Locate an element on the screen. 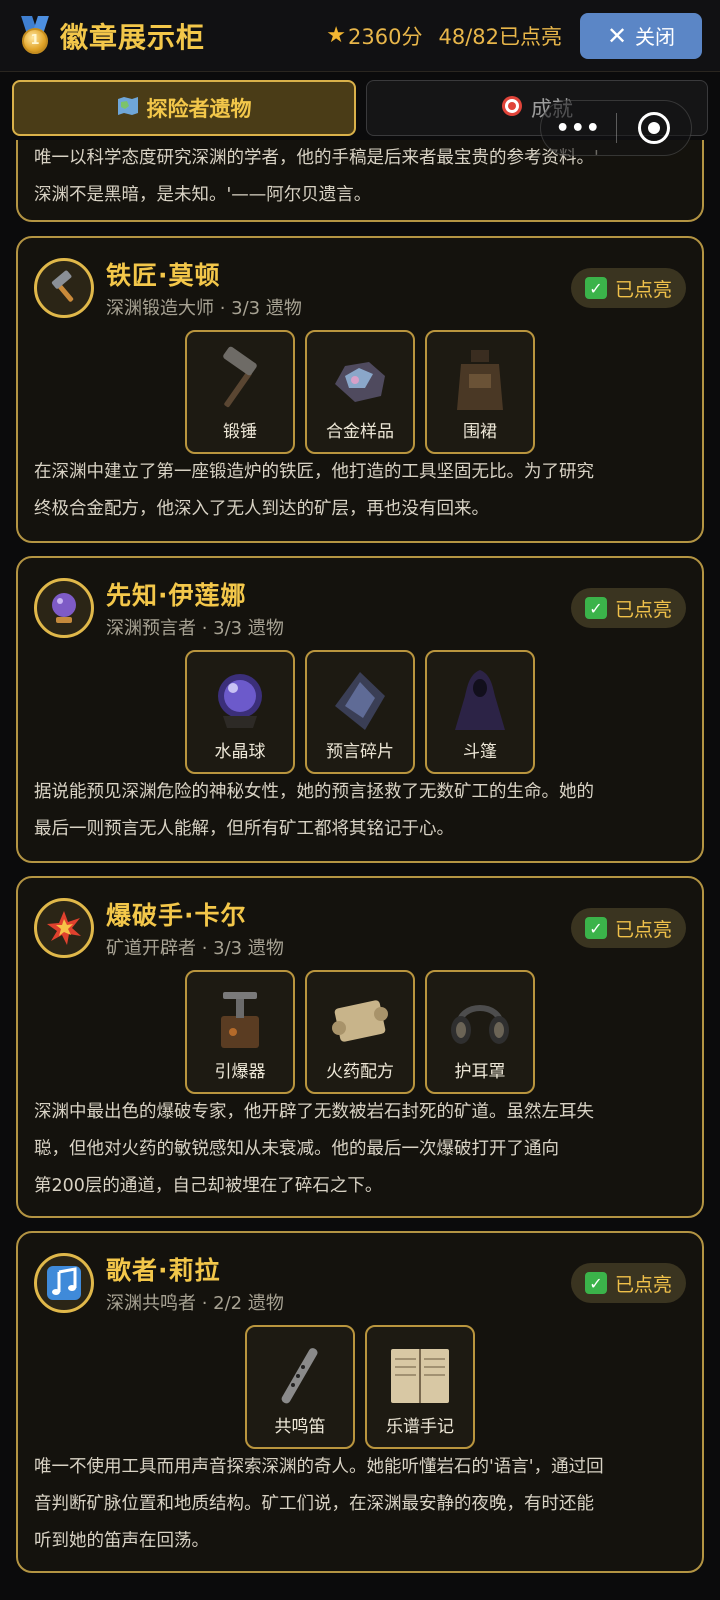  prophecy-shard-icon is located at coordinates (360, 701).